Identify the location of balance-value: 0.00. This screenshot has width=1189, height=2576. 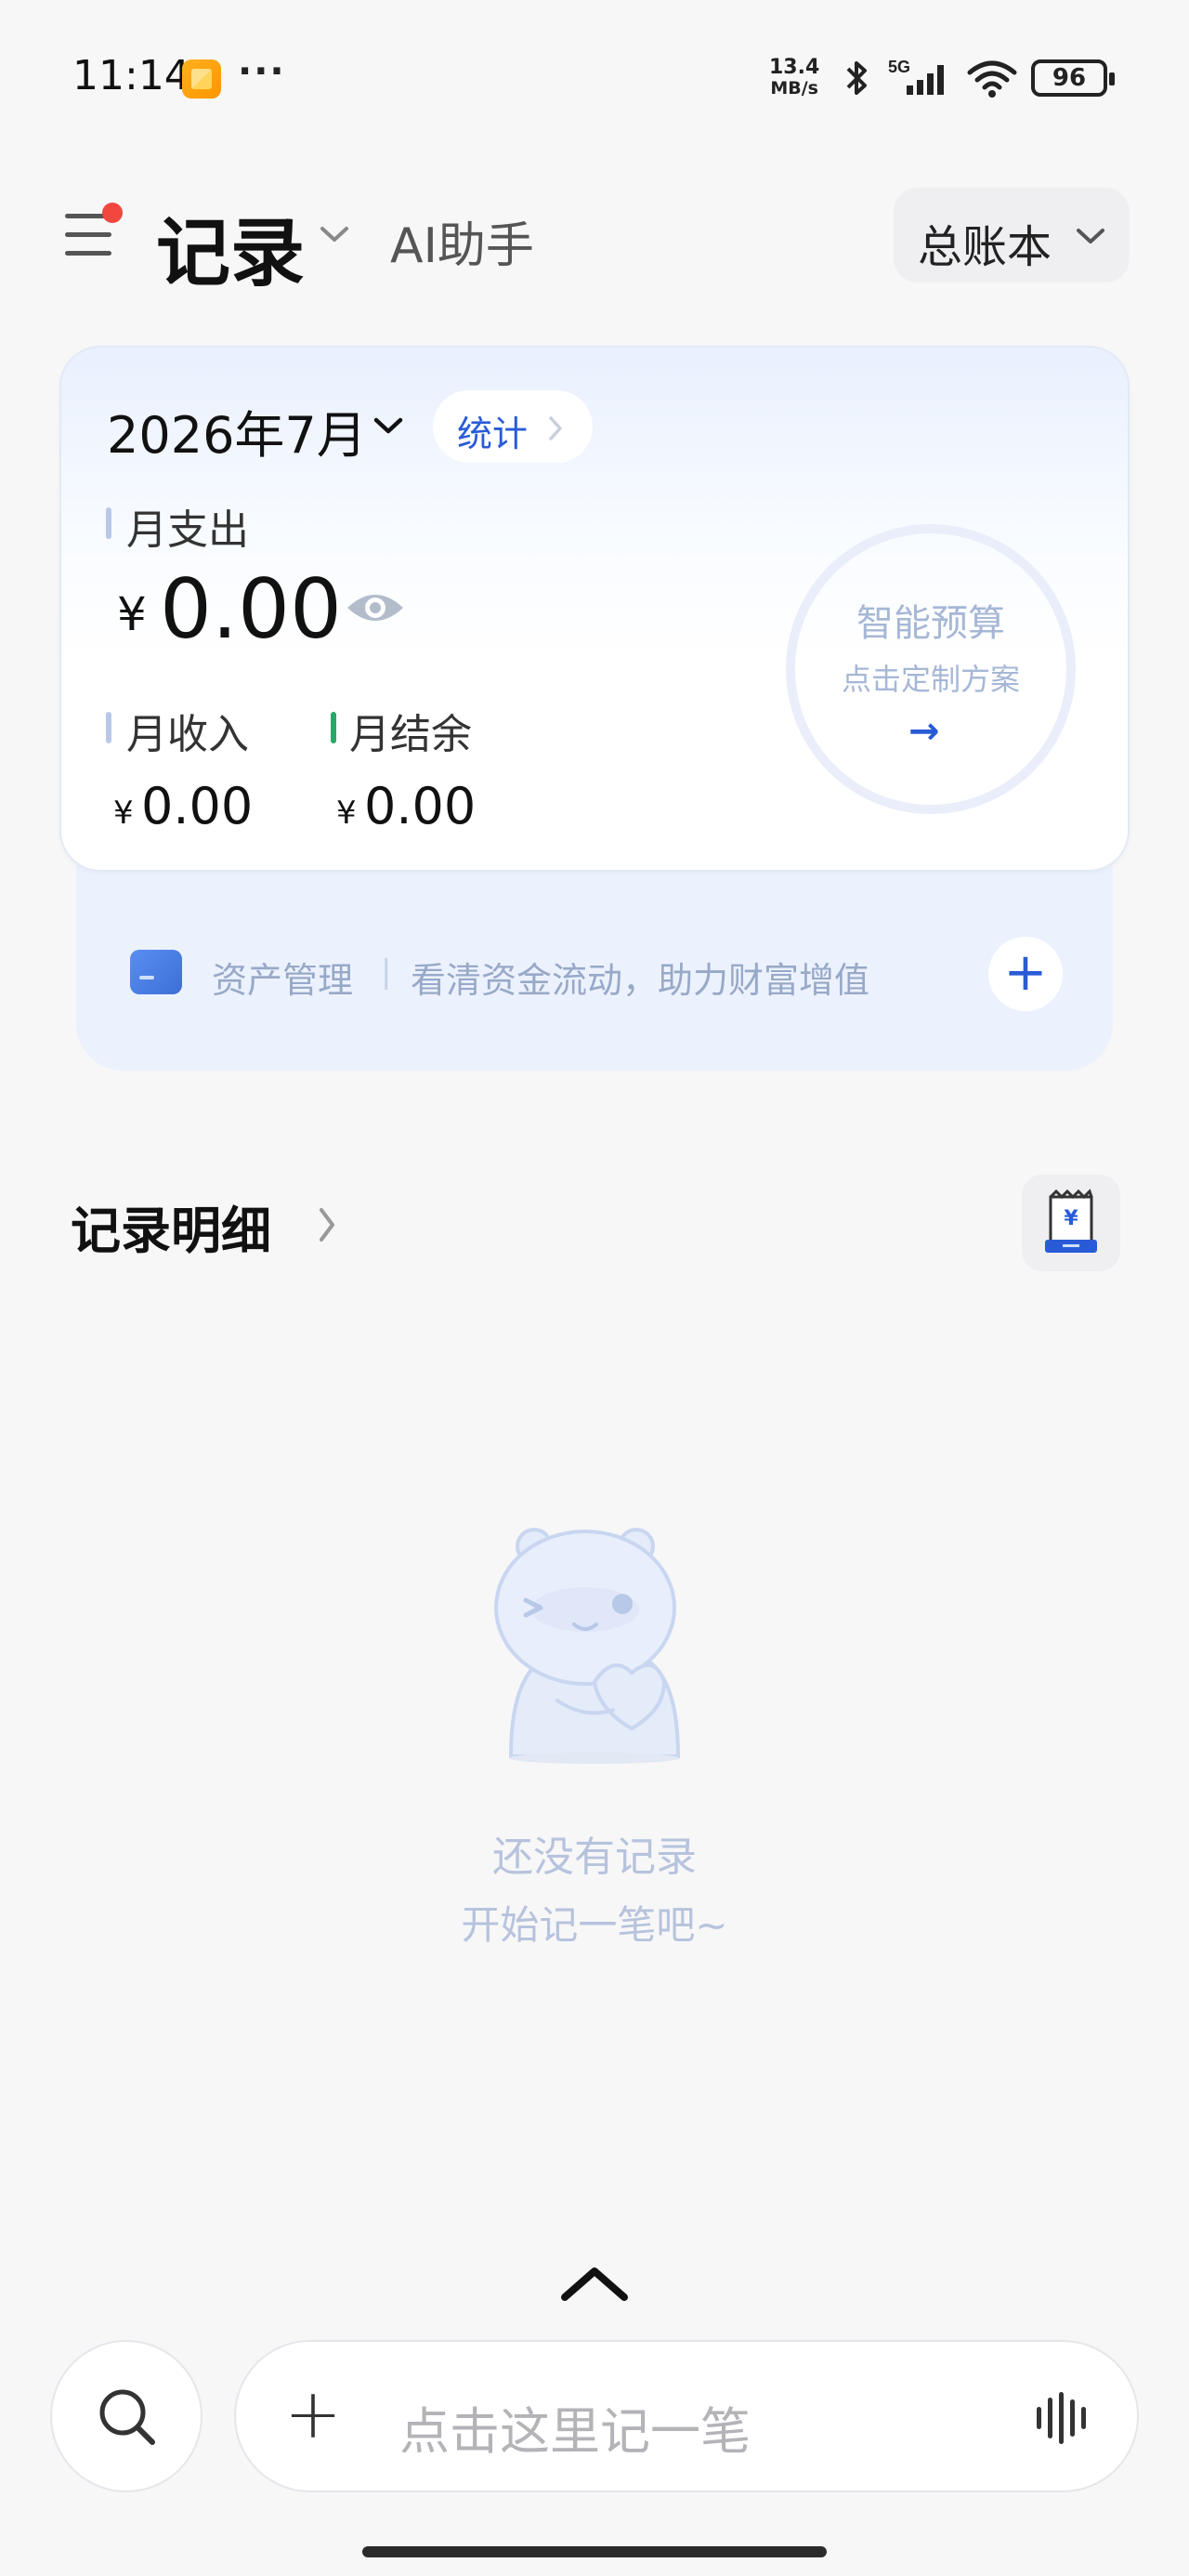
(420, 806).